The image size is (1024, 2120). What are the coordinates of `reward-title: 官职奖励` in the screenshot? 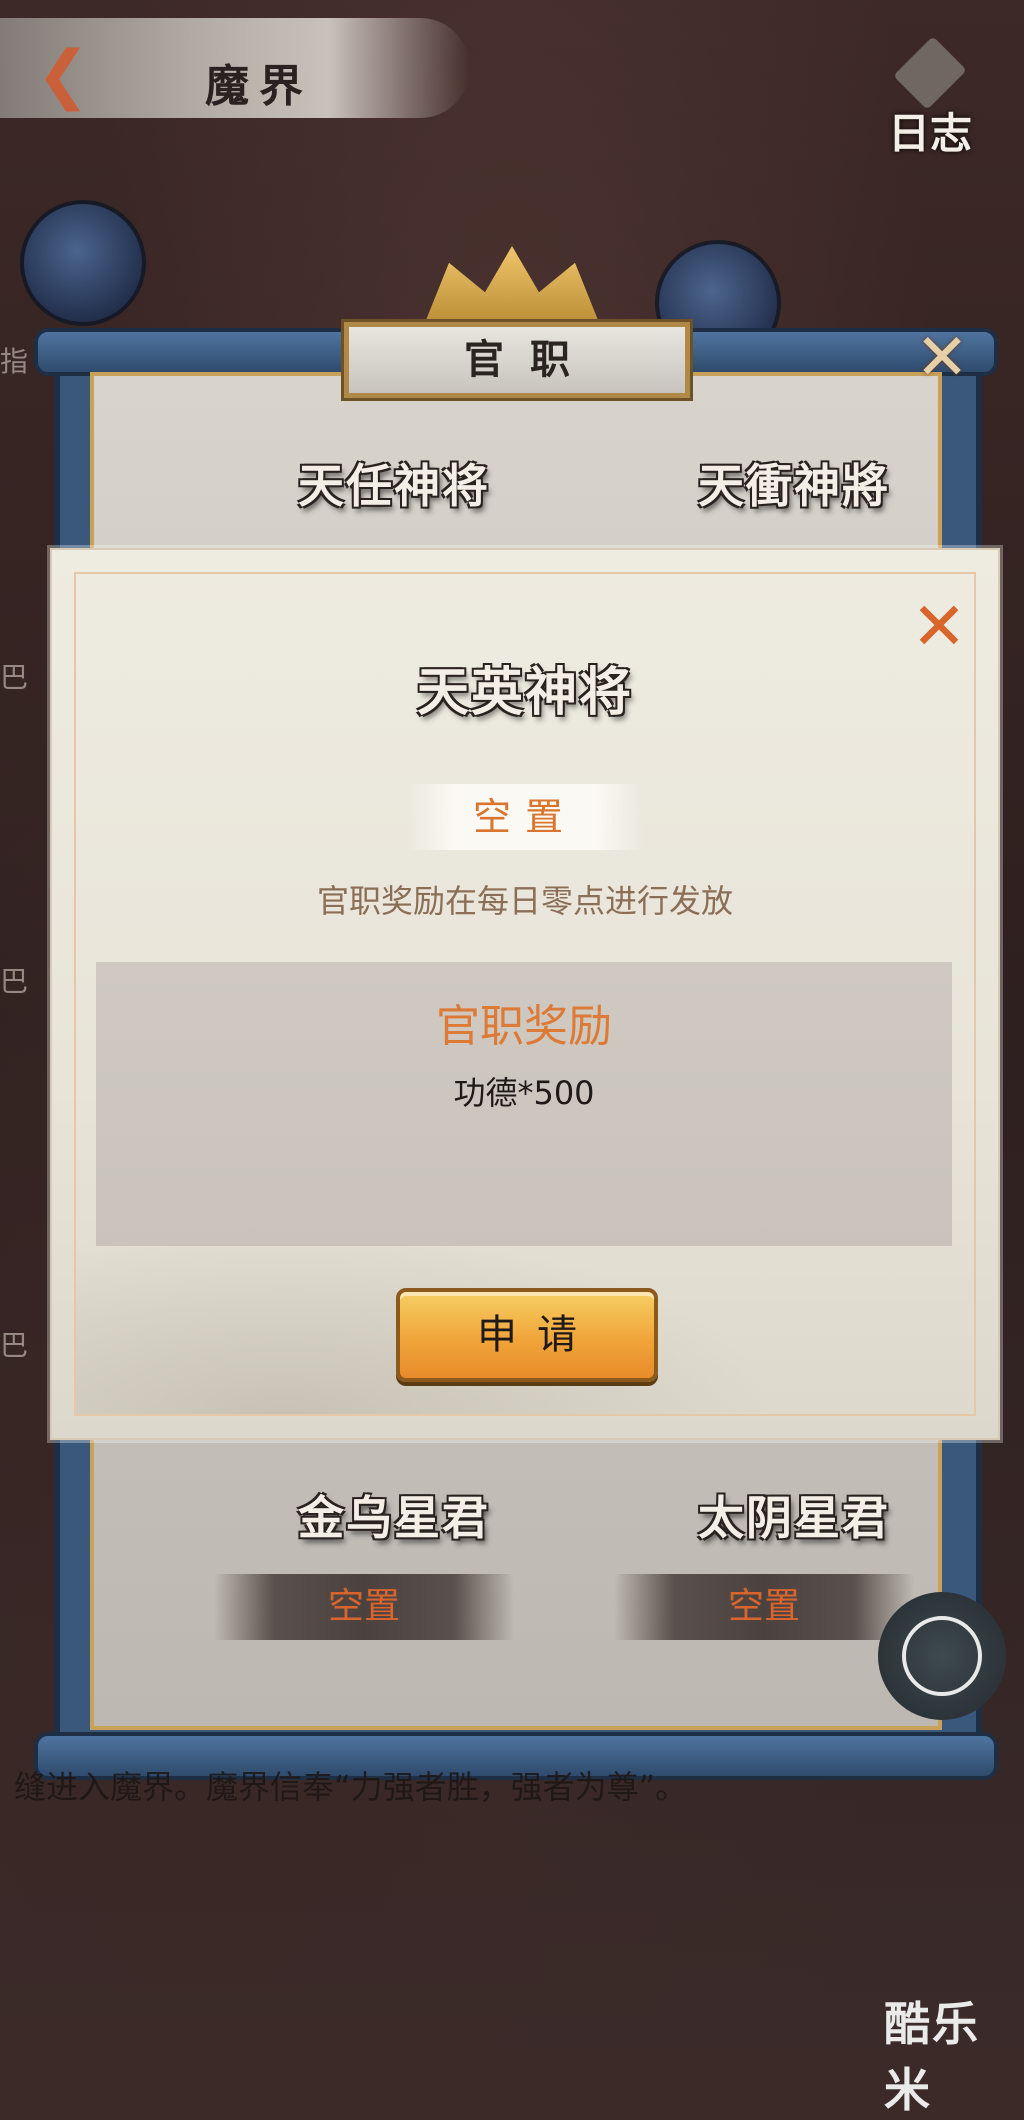 It's located at (524, 1026).